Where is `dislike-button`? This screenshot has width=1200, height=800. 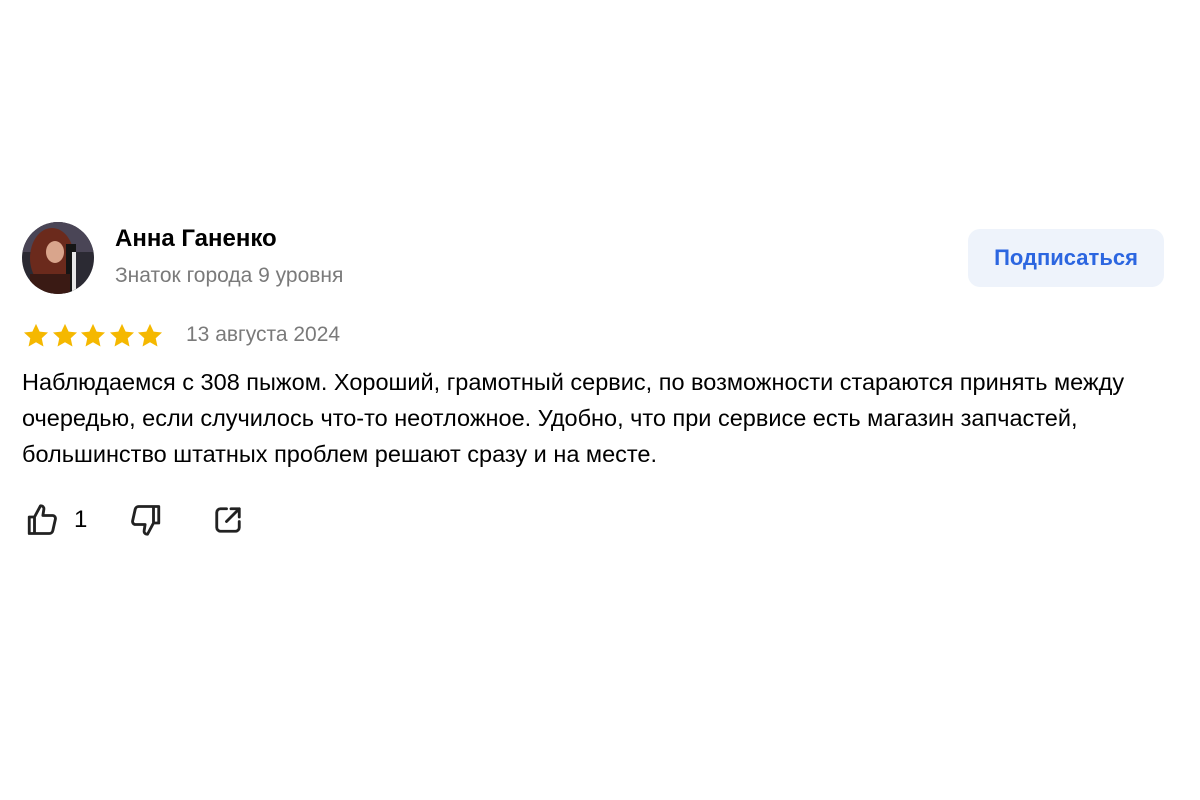 dislike-button is located at coordinates (146, 520).